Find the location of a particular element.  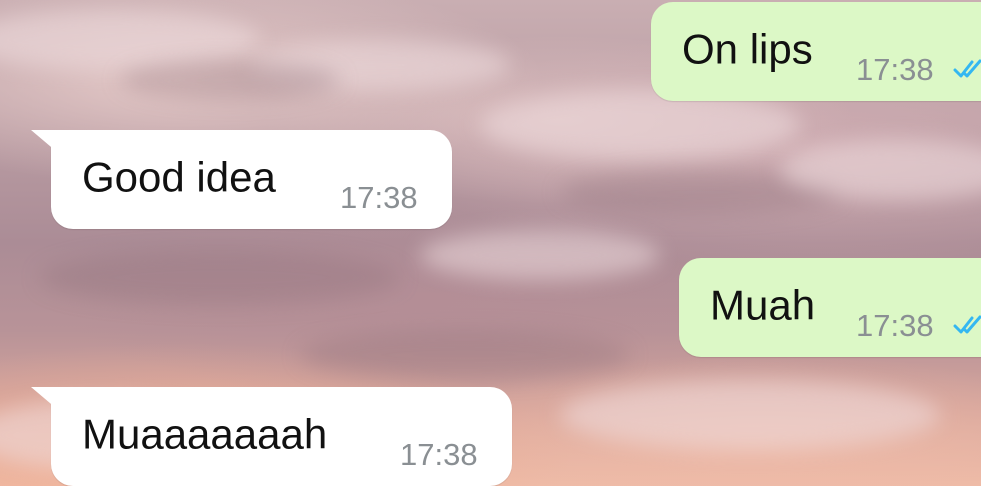

message-text: Muaaaaaaah is located at coordinates (205, 433).